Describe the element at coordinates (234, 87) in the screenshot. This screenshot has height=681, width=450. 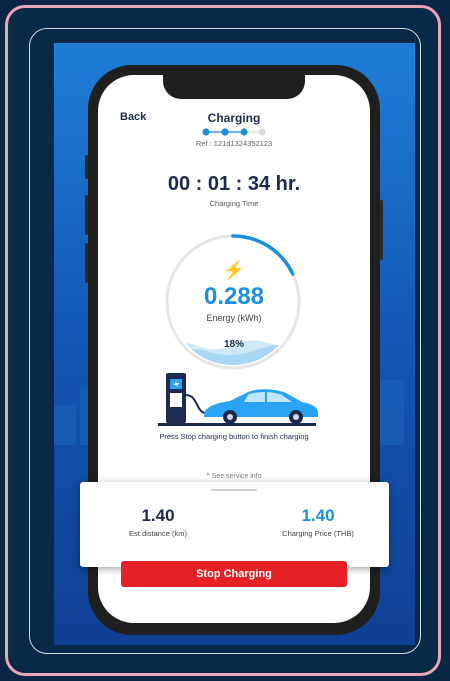
I see `phone-notch` at that location.